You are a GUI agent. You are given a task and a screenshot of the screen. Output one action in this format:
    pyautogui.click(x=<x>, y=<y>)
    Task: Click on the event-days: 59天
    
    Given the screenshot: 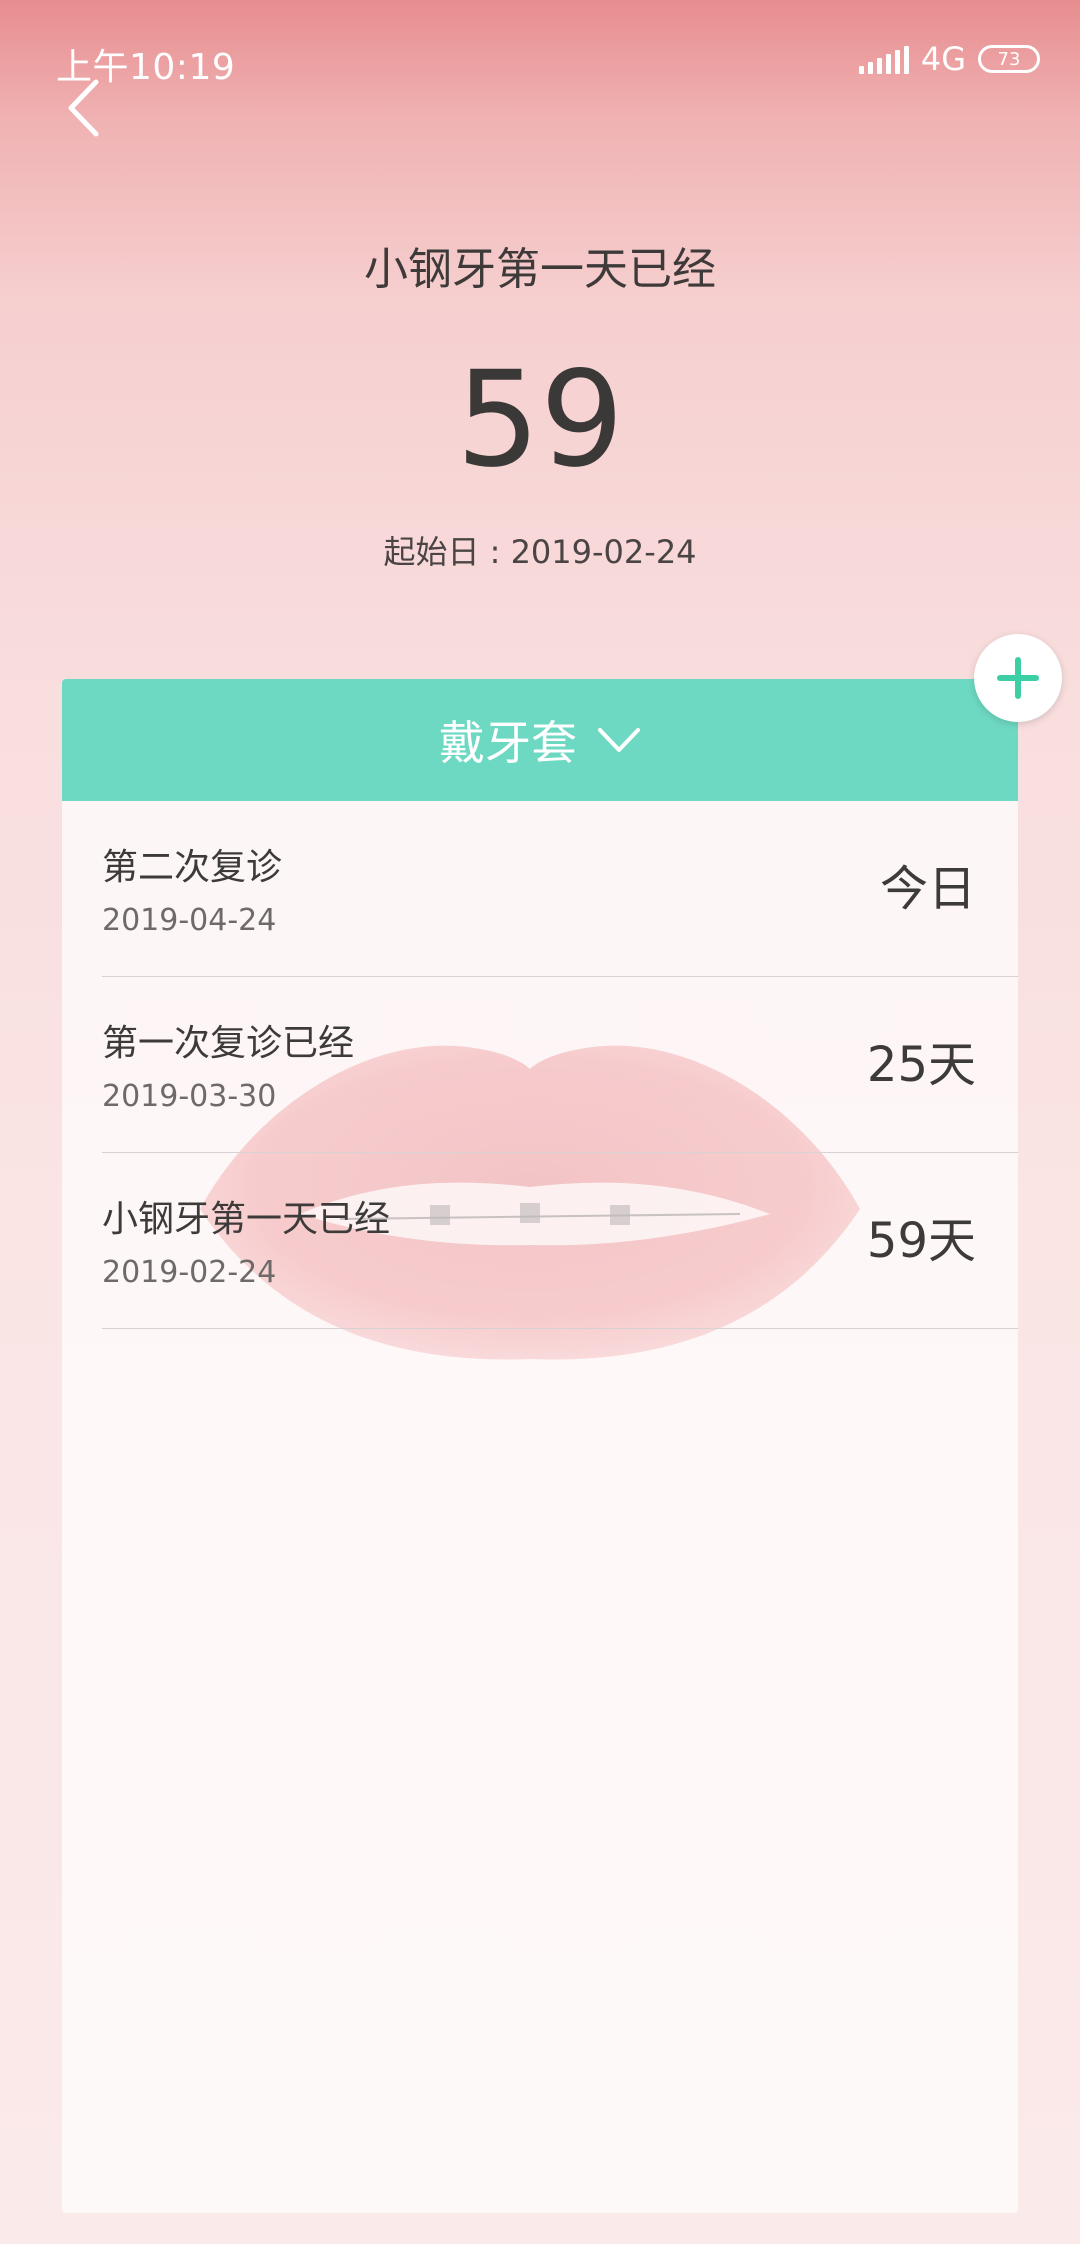 What is the action you would take?
    pyautogui.click(x=921, y=1241)
    